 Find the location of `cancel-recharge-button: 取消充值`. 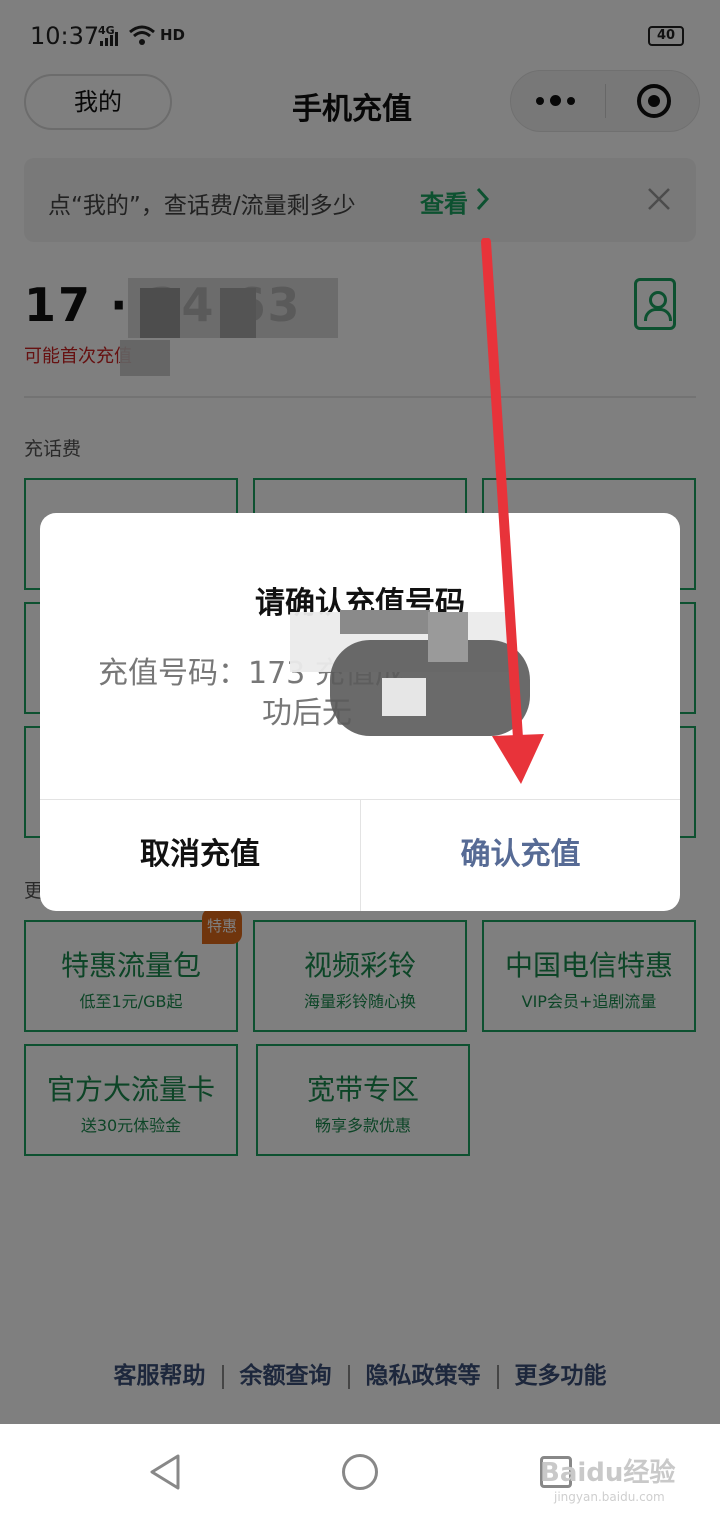

cancel-recharge-button: 取消充值 is located at coordinates (200, 855).